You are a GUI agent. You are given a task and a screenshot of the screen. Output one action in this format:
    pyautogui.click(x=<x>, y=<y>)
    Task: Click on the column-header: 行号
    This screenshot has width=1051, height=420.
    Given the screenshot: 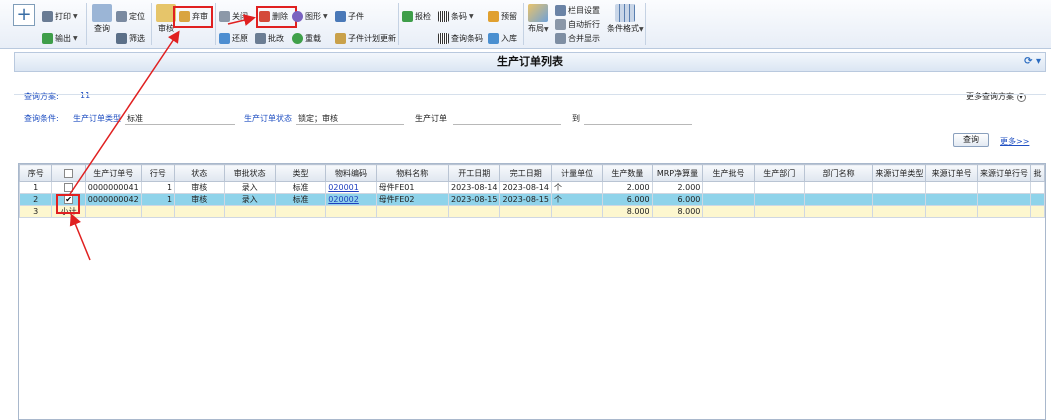 What is the action you would take?
    pyautogui.click(x=158, y=173)
    